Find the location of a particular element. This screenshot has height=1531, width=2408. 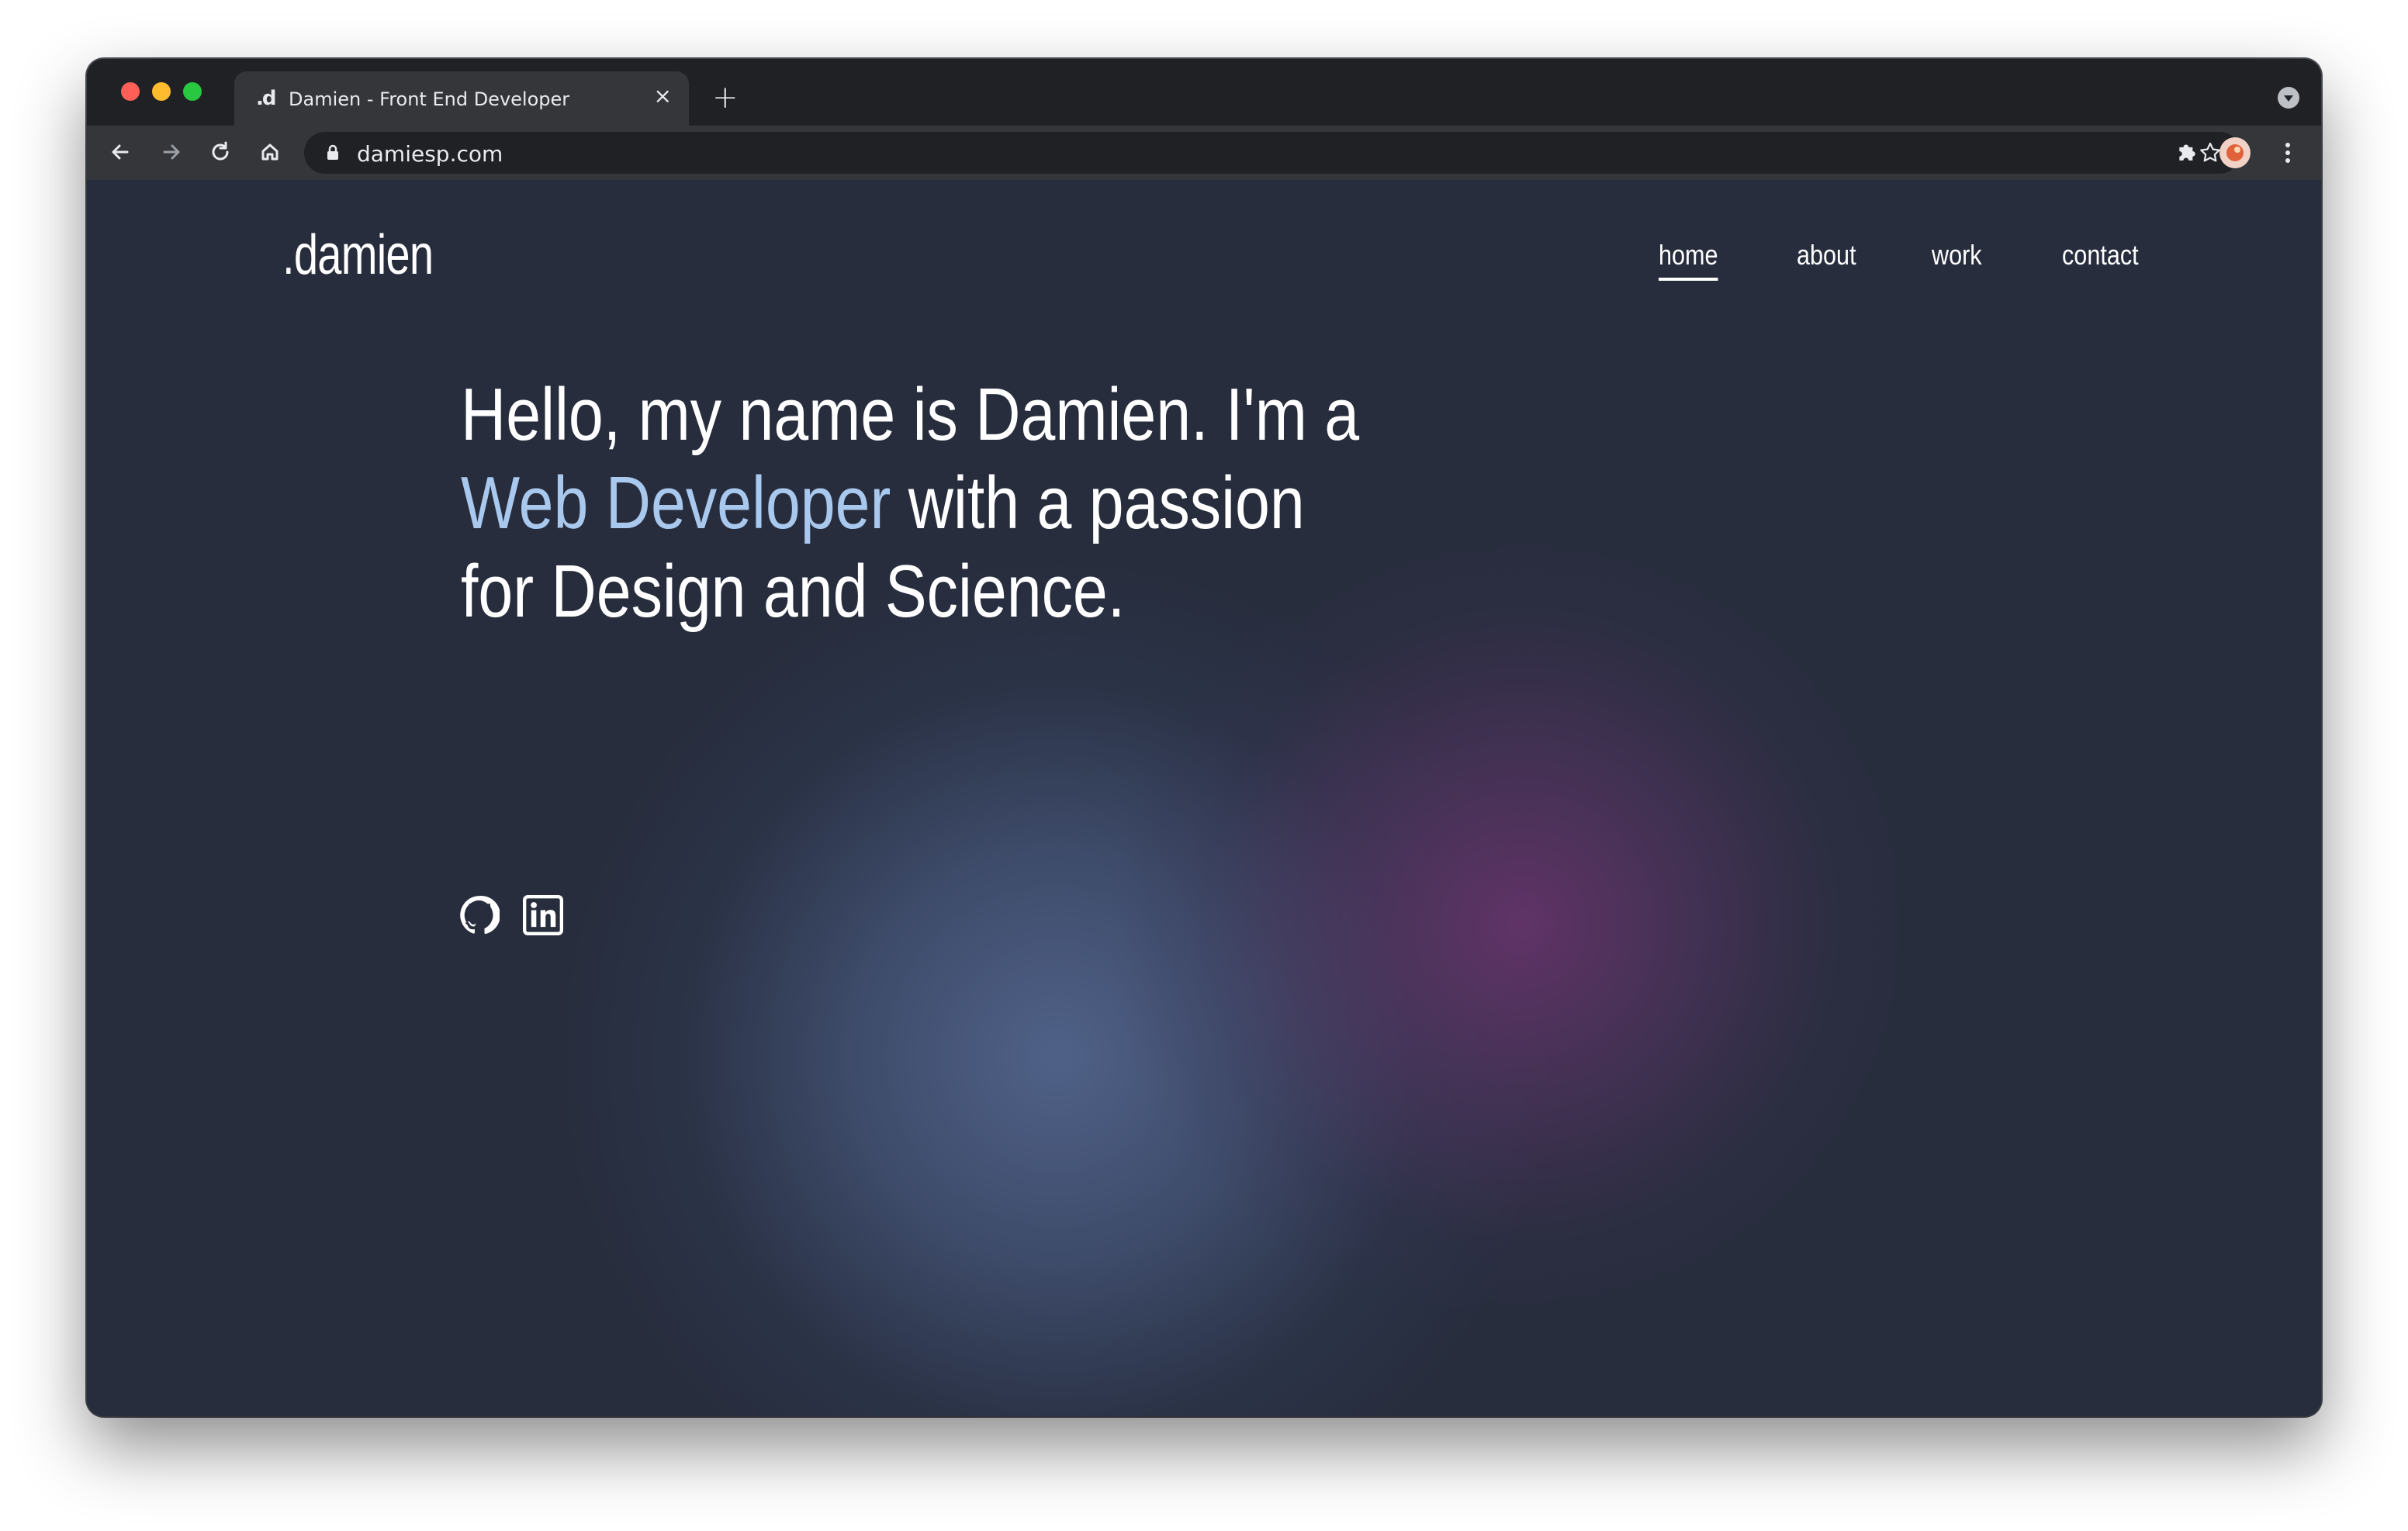

hero-line-2: Web Developer with a passion is located at coordinates (949, 503).